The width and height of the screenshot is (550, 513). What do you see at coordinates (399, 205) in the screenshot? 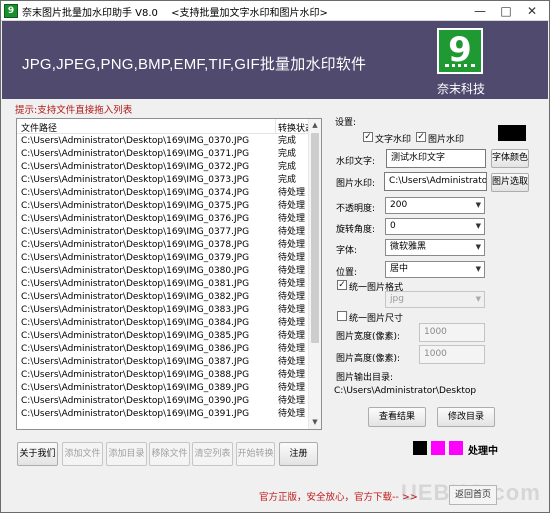
I see `opacity-value: 200` at bounding box center [399, 205].